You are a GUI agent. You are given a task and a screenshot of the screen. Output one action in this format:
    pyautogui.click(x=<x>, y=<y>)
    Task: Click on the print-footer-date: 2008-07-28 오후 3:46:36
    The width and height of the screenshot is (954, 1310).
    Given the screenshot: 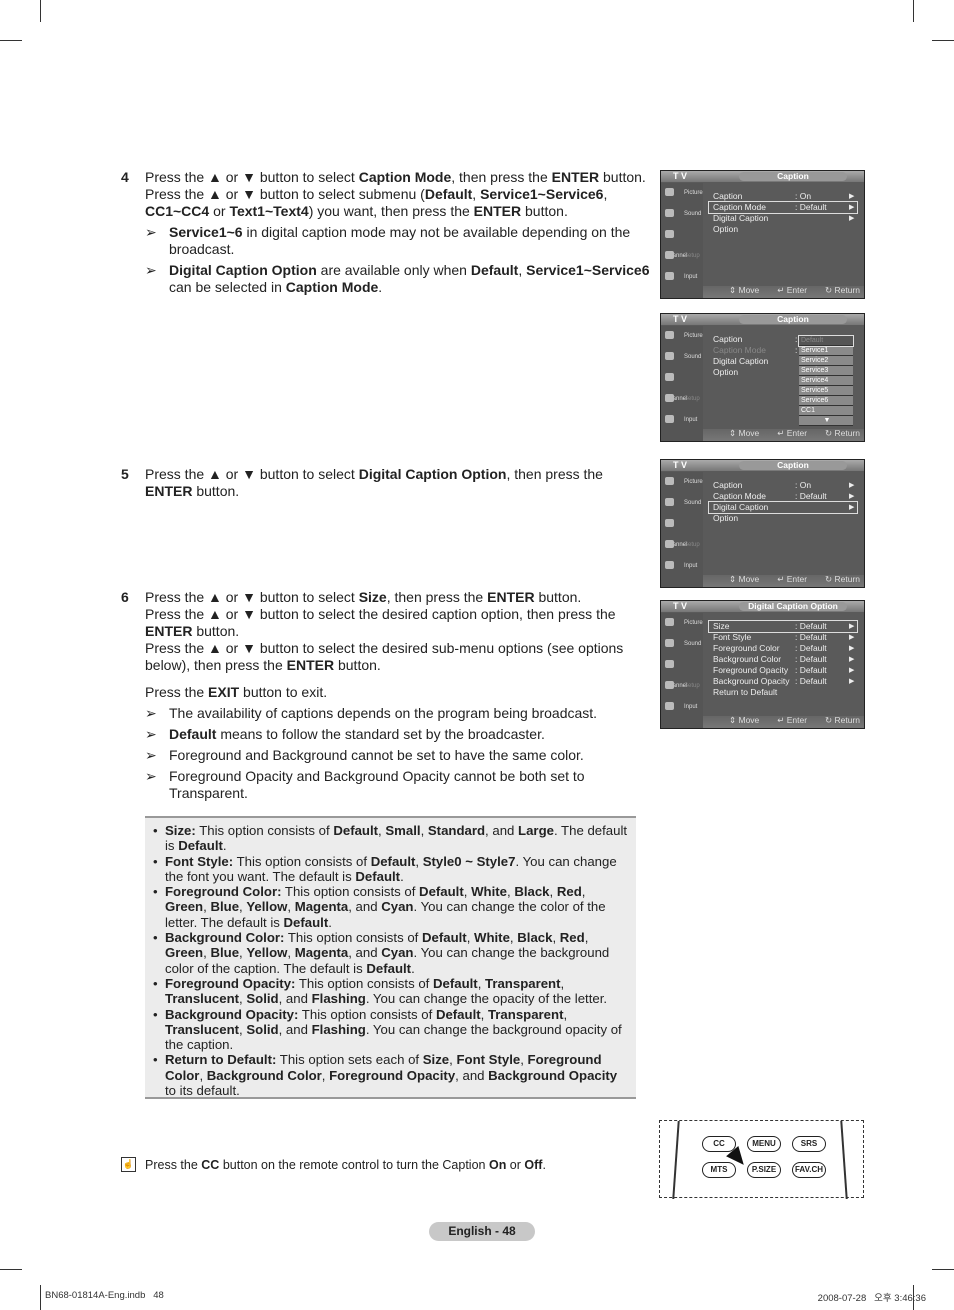 What is the action you would take?
    pyautogui.click(x=871, y=1298)
    